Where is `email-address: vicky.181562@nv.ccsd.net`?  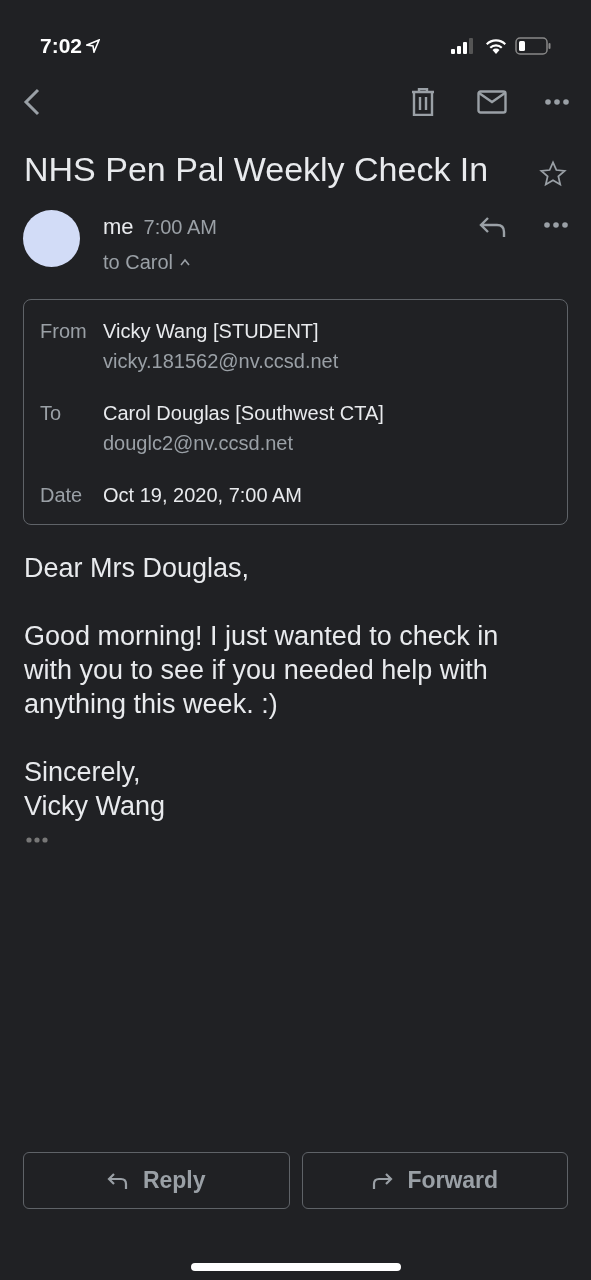
email-address: vicky.181562@nv.ccsd.net is located at coordinates (221, 361).